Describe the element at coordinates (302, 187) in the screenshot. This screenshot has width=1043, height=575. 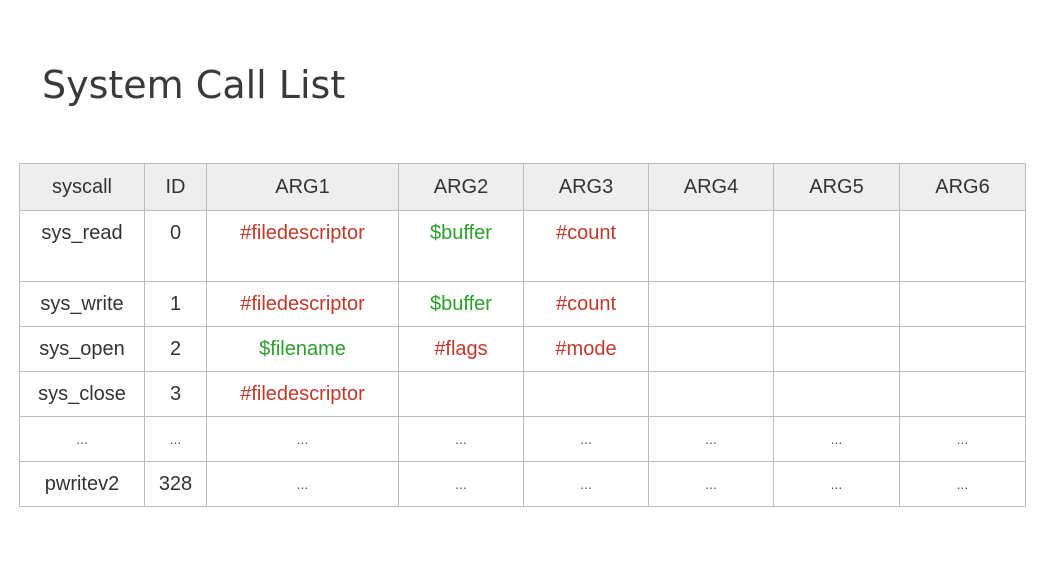
I see `column-header-arg1: ARG1` at that location.